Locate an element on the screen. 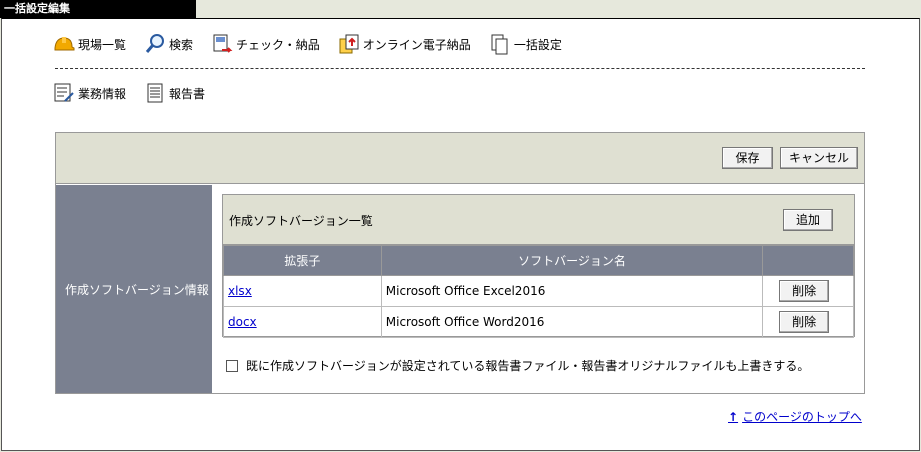 Image resolution: width=921 pixels, height=452 pixels. main-toolbar: 現場一覧 検索 チェック・納品 オンライン電子納品 一括設定 is located at coordinates (316, 44).